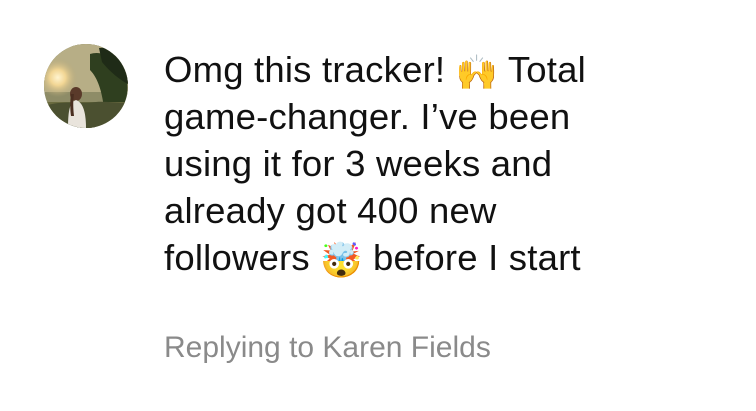  Describe the element at coordinates (327, 348) in the screenshot. I see `replying-to-label: Replying to Karen Fields` at that location.